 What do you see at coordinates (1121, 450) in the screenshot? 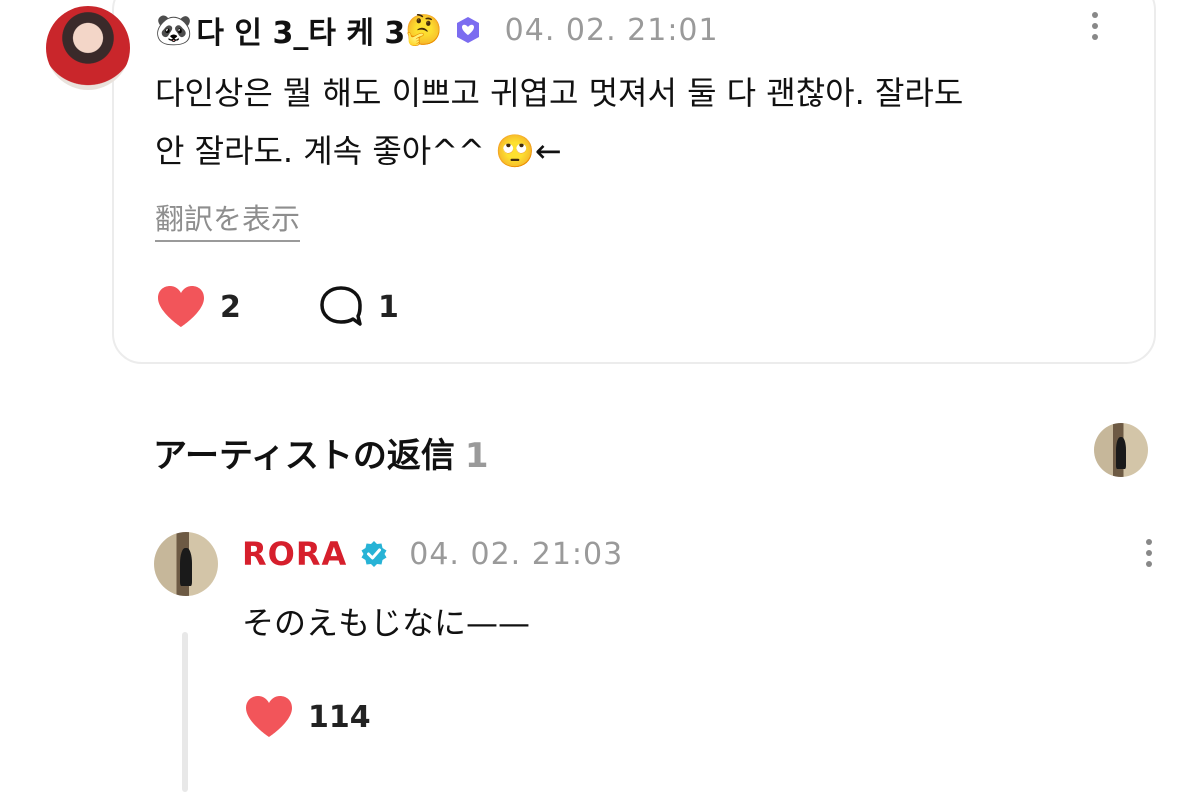
I see `artist-avatar-small` at bounding box center [1121, 450].